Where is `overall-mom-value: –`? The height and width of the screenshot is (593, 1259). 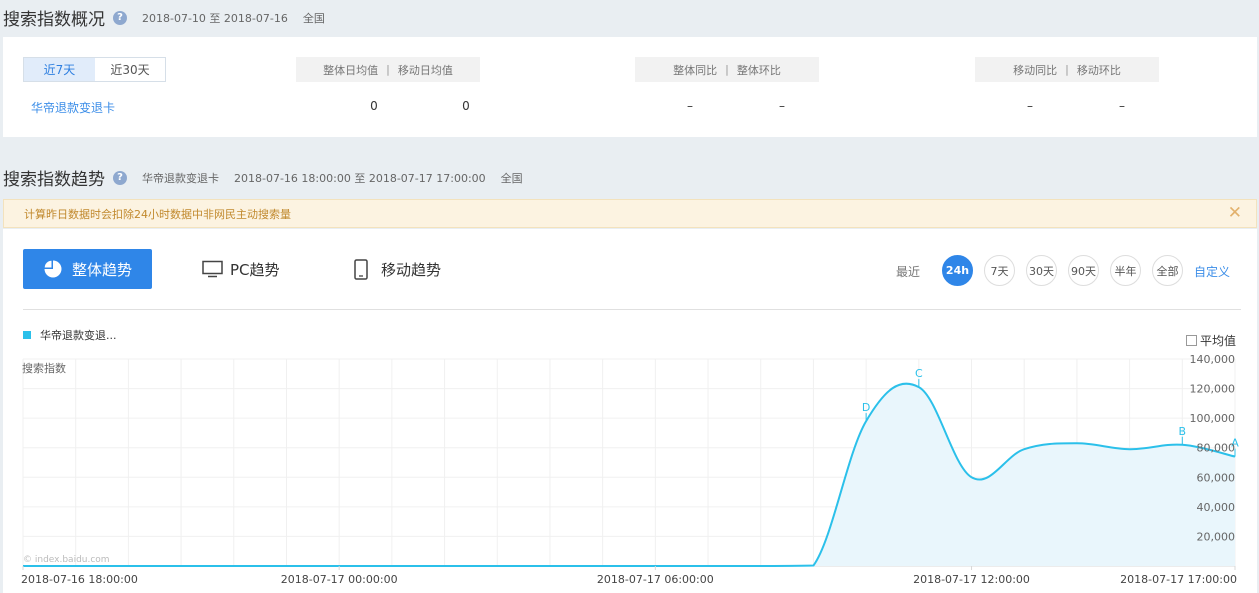
overall-mom-value: – is located at coordinates (782, 106).